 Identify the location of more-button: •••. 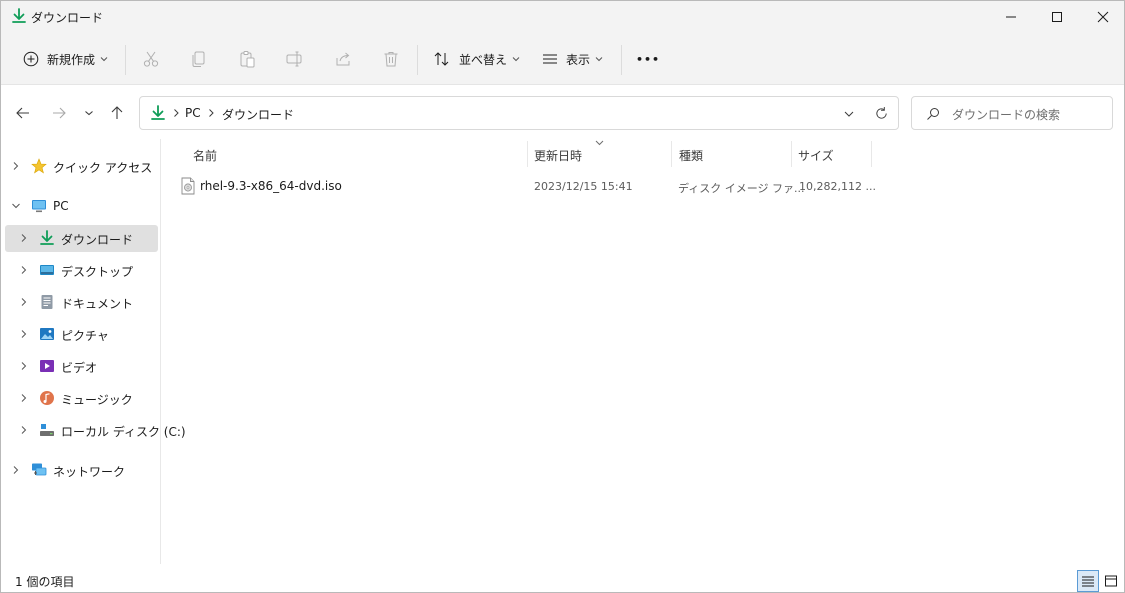
(648, 59).